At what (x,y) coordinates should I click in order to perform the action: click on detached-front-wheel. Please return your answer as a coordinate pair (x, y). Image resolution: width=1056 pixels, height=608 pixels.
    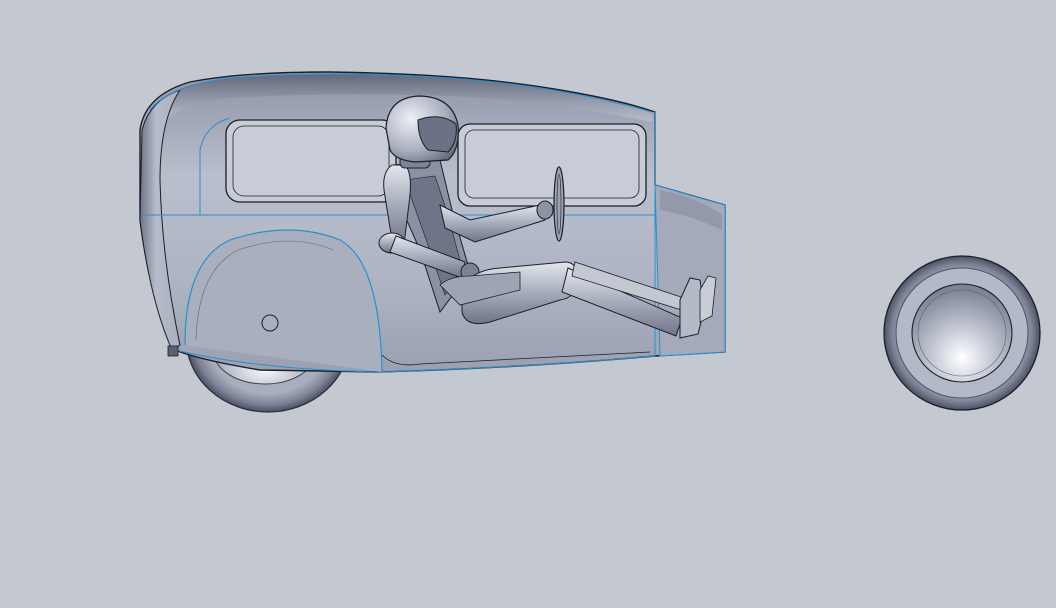
    Looking at the image, I should click on (962, 333).